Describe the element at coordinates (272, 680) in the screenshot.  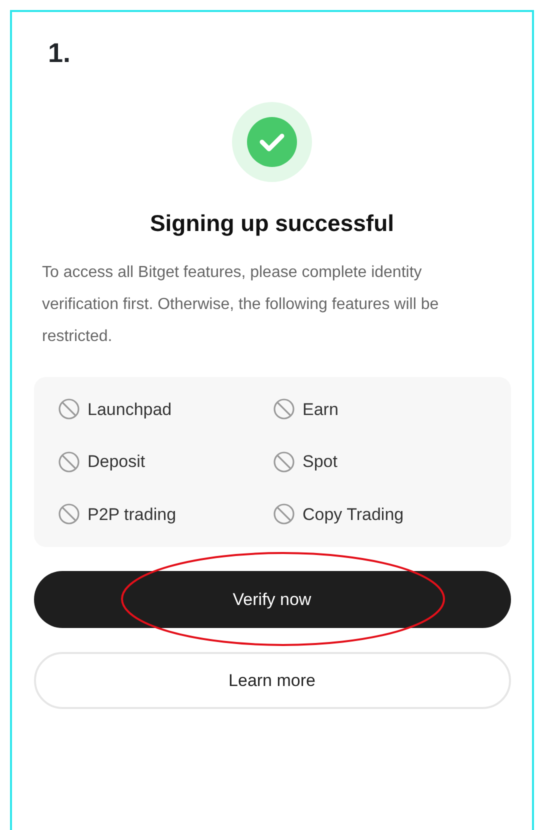
I see `secondary-button: Learn more` at that location.